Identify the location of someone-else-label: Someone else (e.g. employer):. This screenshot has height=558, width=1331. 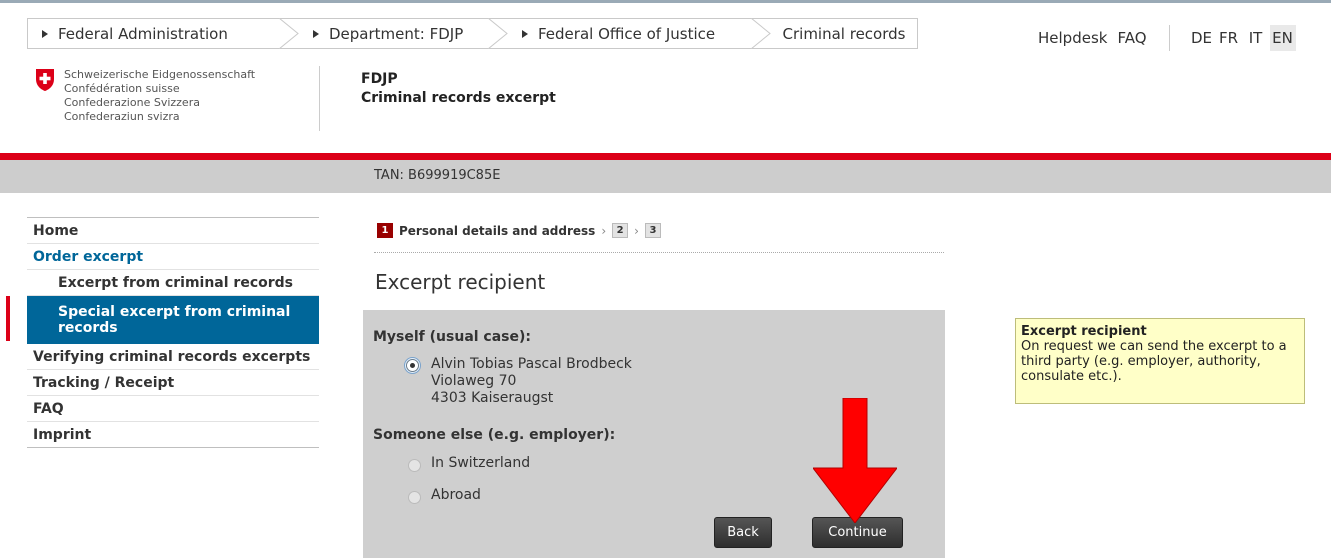
(494, 435).